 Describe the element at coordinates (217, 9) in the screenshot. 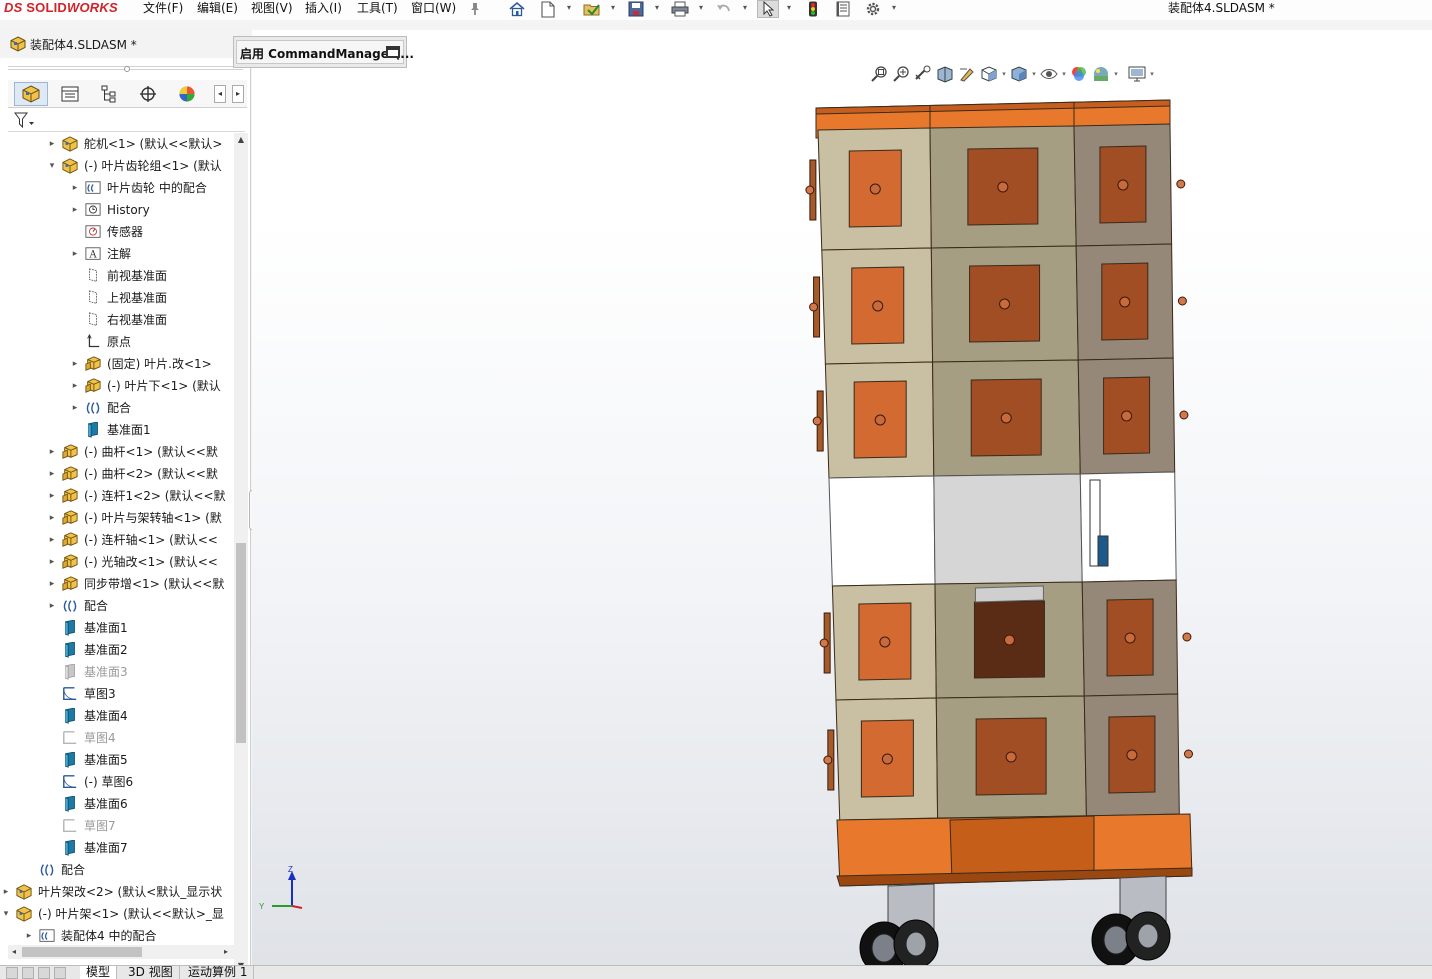

I see `menu-edit: 编辑(E)` at that location.